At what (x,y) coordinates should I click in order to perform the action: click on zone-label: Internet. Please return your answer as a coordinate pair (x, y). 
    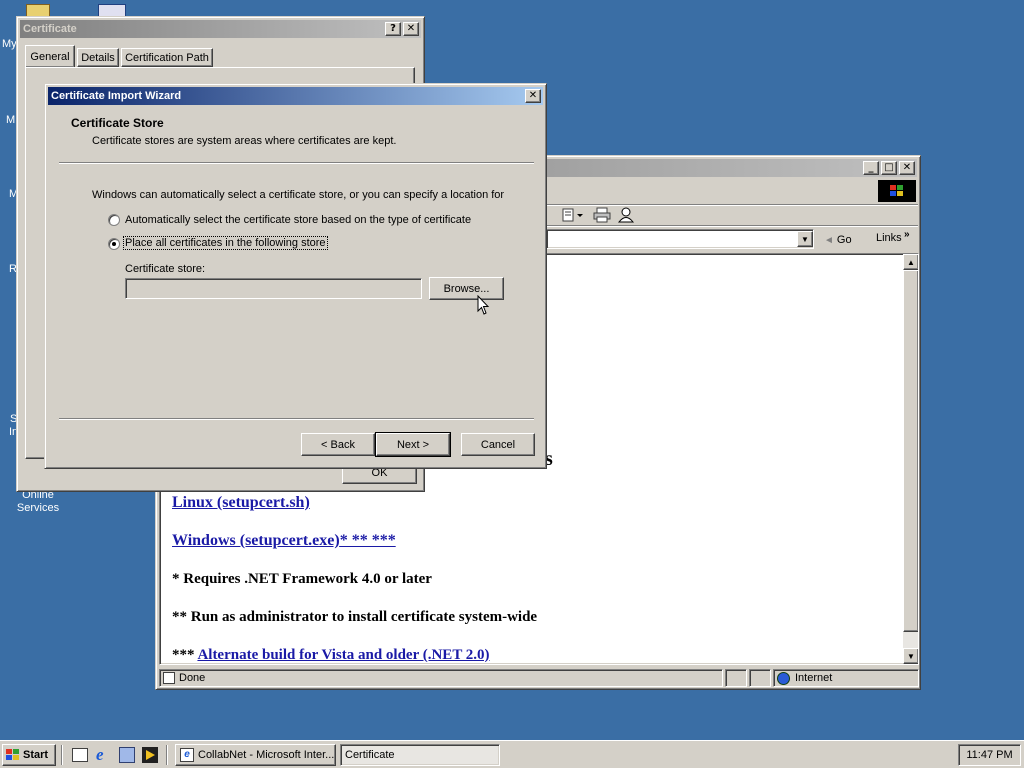
    Looking at the image, I should click on (814, 678).